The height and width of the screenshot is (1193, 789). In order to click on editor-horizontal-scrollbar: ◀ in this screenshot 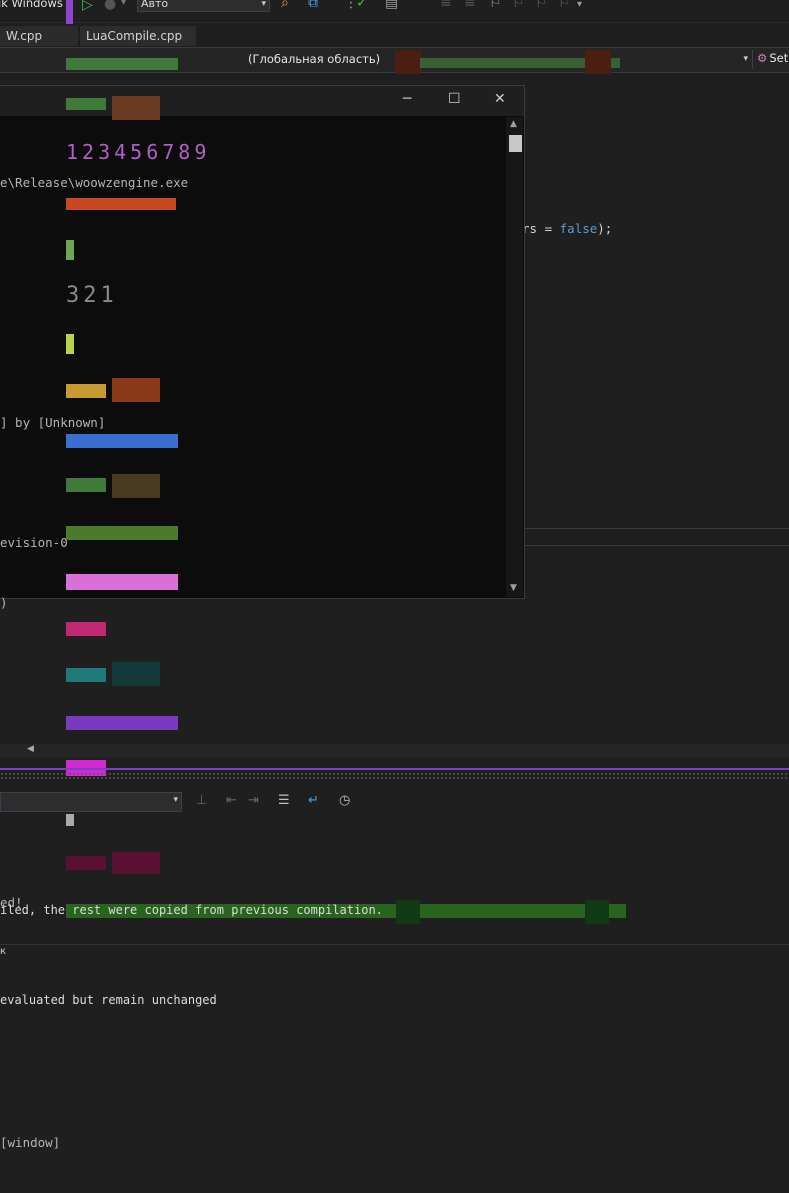, I will do `click(394, 751)`.